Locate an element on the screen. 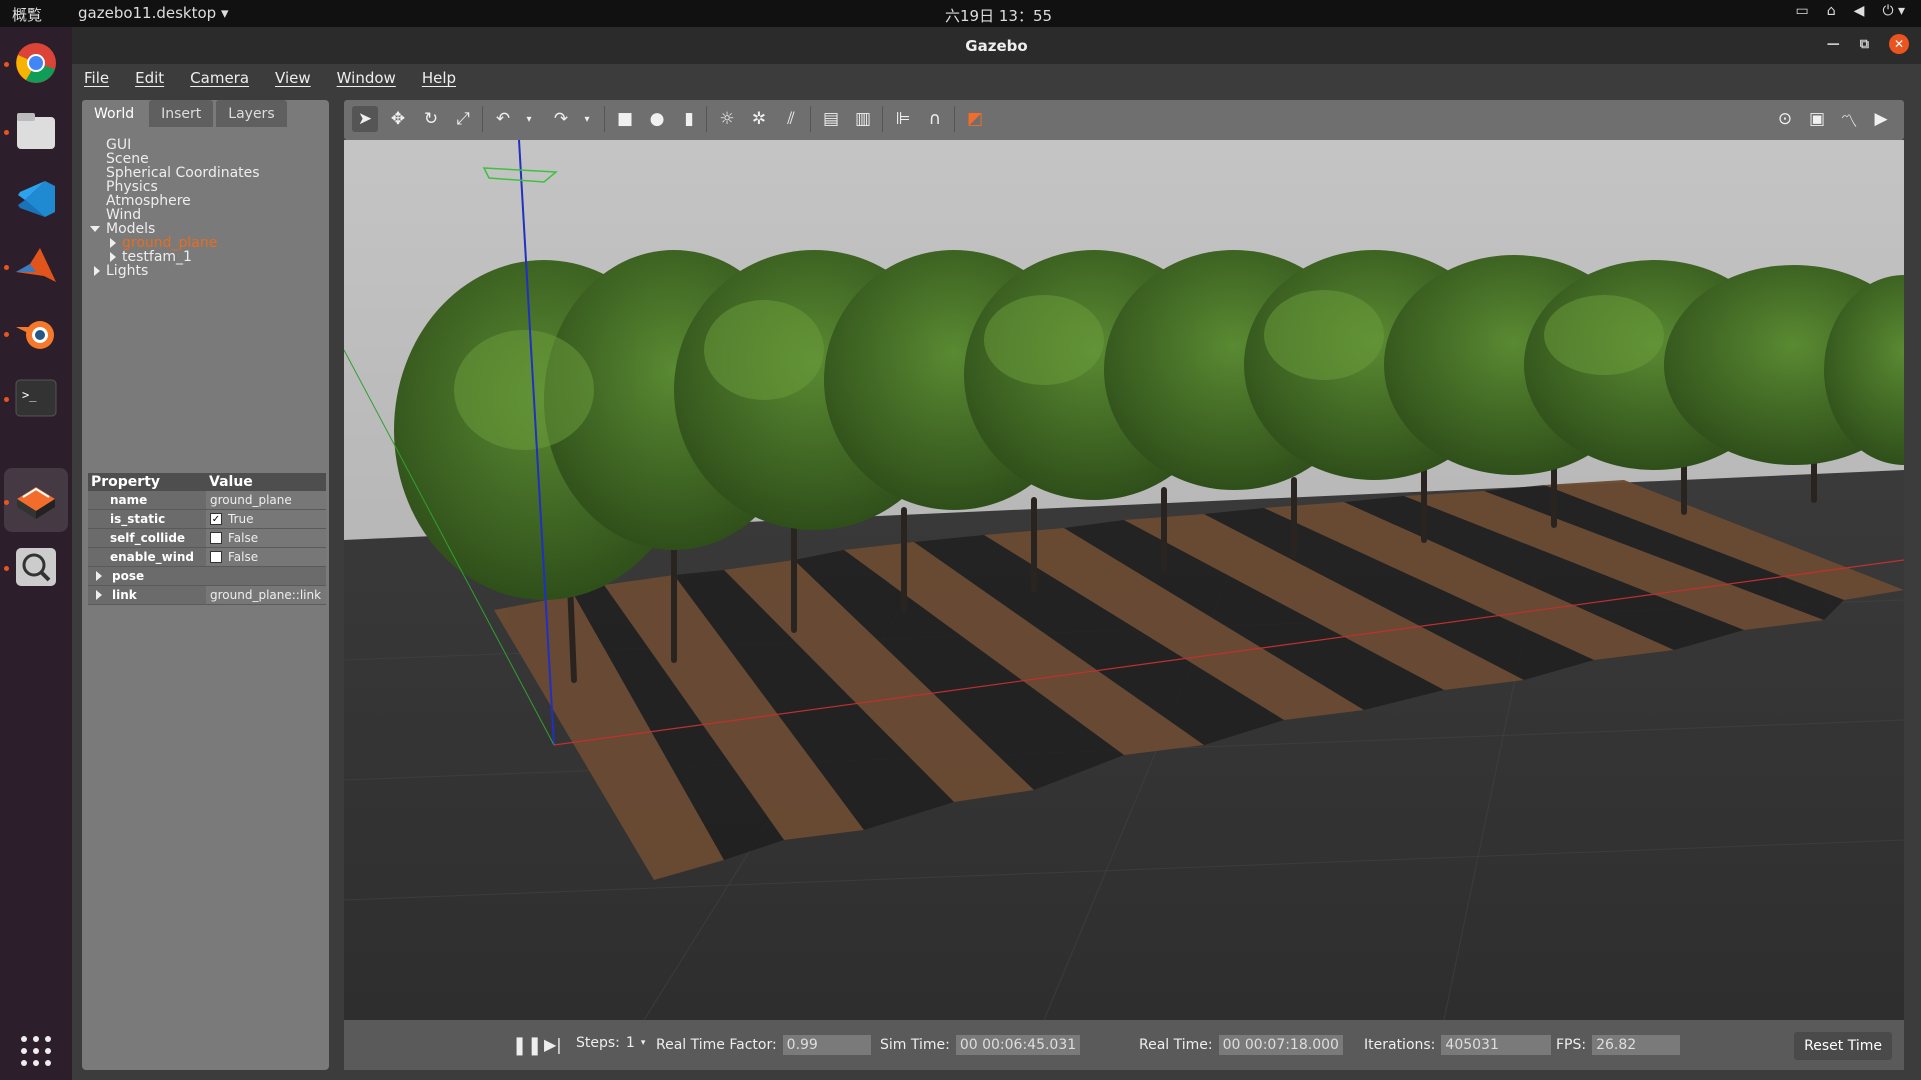 This screenshot has height=1080, width=1921. activities-button: 概覧 is located at coordinates (27, 14).